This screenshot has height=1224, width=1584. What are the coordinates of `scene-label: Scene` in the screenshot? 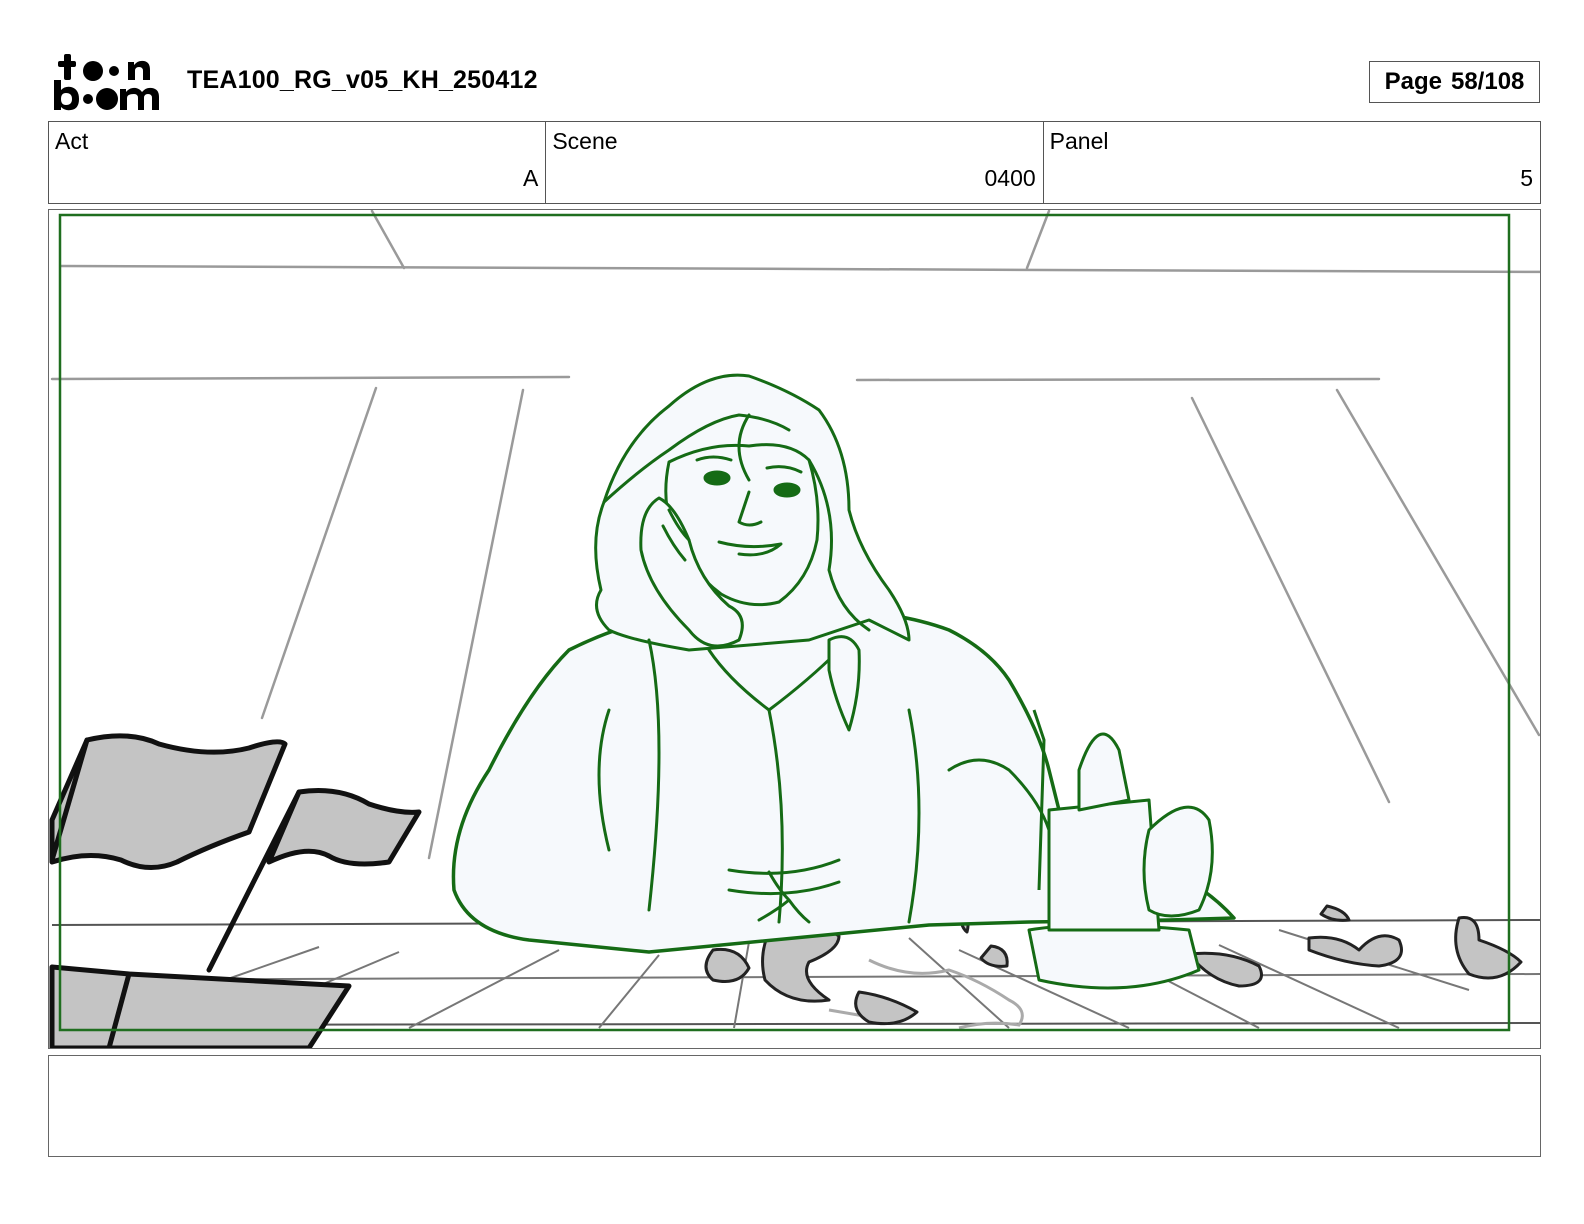 It's located at (585, 141).